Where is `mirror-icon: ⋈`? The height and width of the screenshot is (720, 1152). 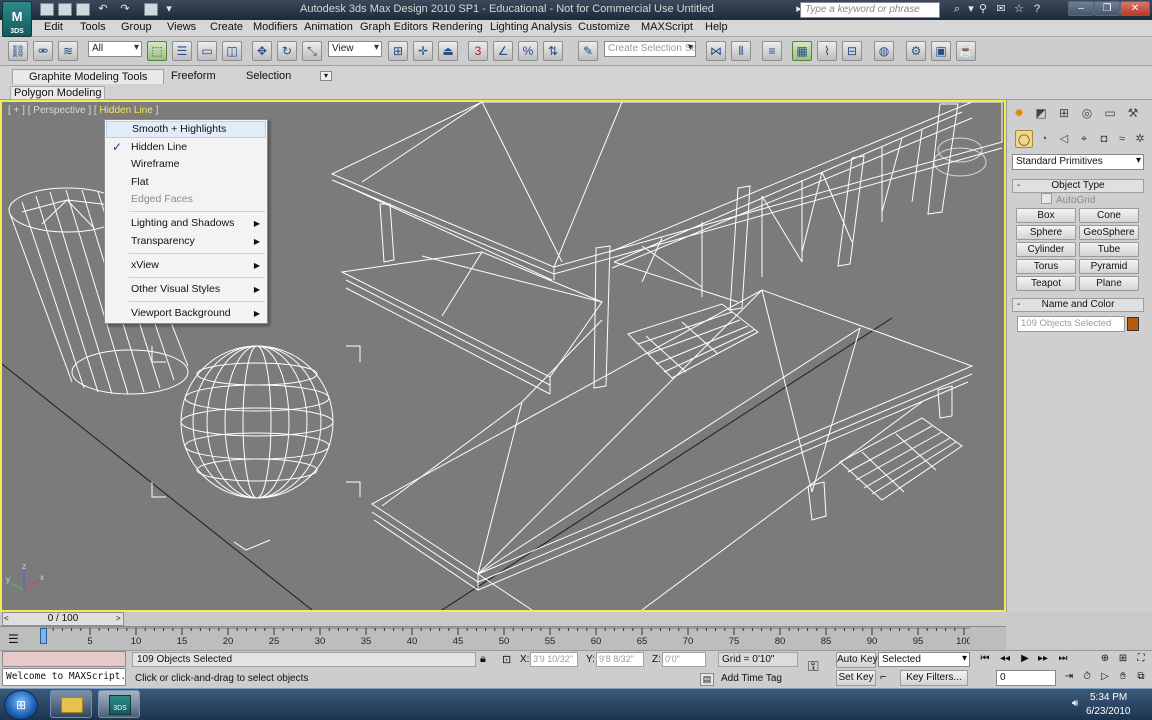 mirror-icon: ⋈ is located at coordinates (716, 51).